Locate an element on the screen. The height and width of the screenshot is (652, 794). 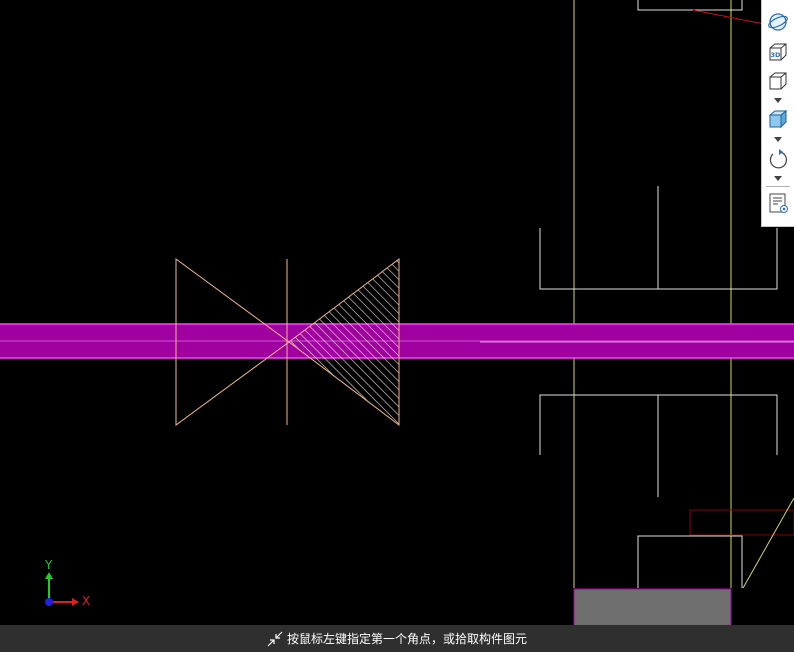
3d-view-button: 3D is located at coordinates (778, 52).